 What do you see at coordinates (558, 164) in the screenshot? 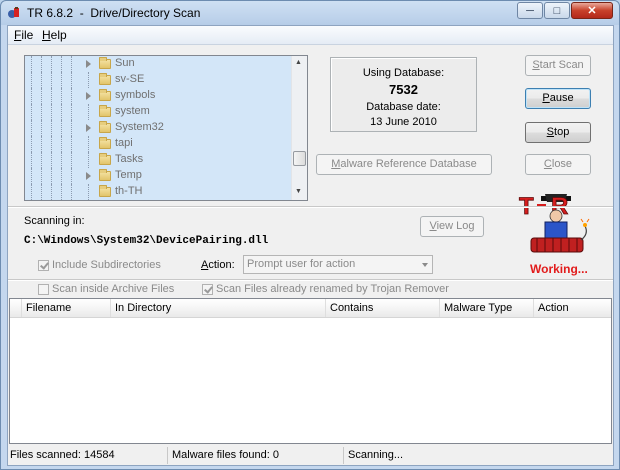
I see `close-button: Close` at bounding box center [558, 164].